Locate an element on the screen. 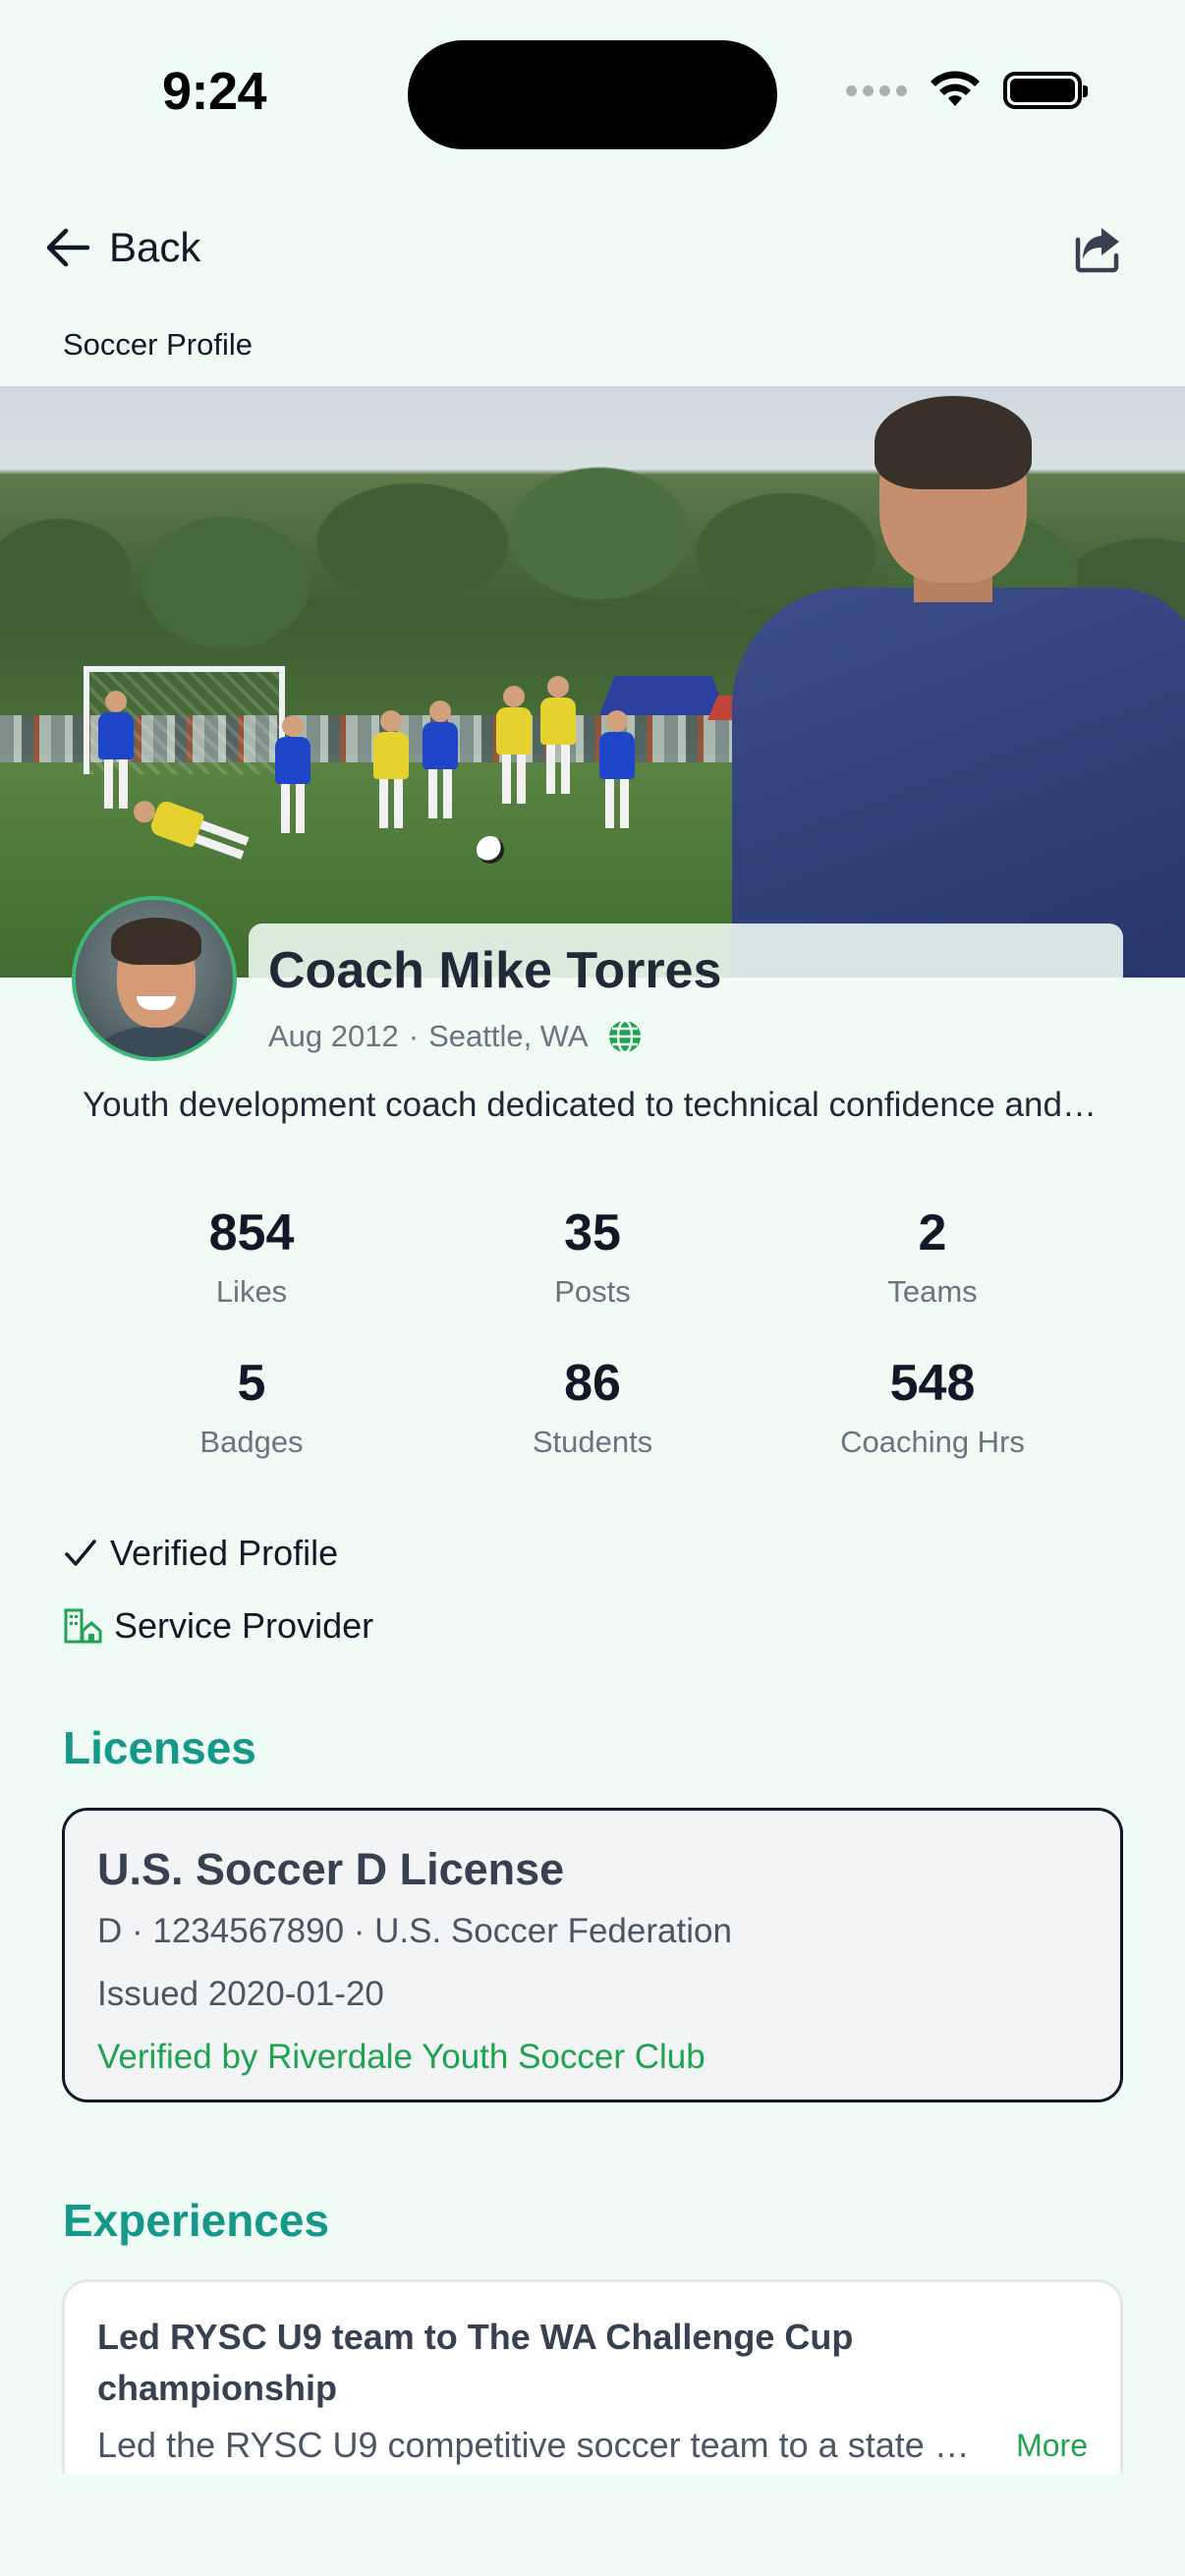  scroll-clip is located at coordinates (592, 2525).